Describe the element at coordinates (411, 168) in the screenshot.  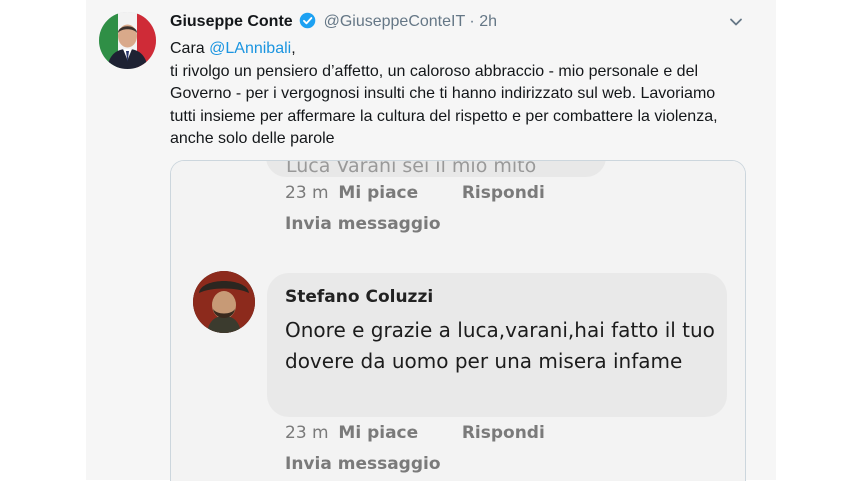
I see `cut-comment-text: Luca Varani sei il mio mito` at that location.